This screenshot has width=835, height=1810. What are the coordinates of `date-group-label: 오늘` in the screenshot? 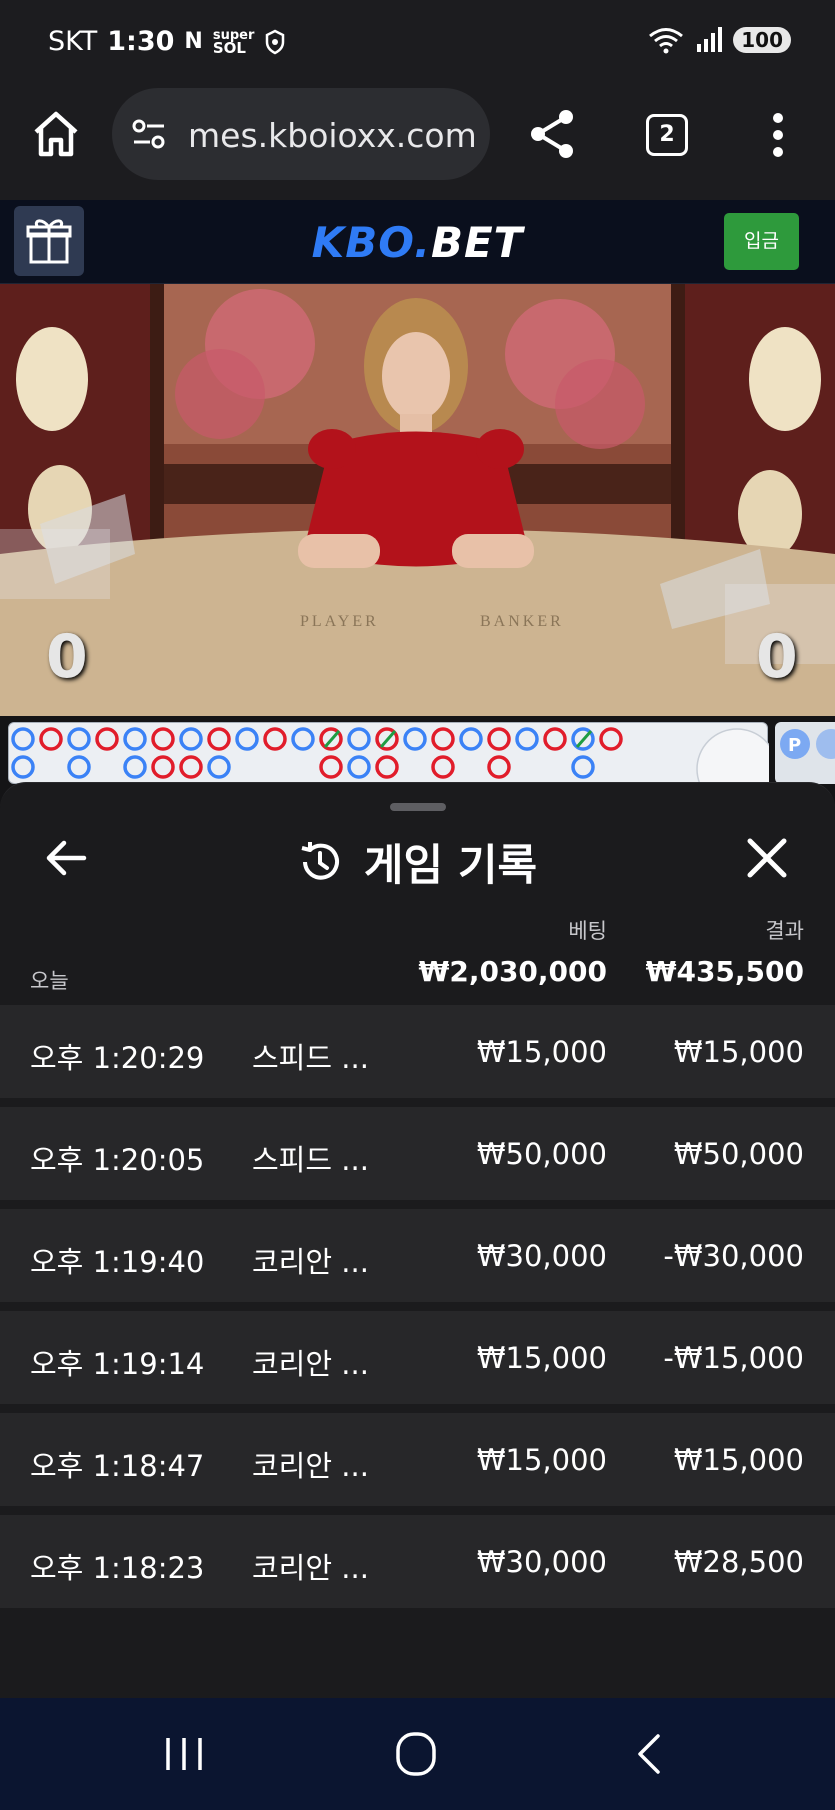 It's located at (49, 981).